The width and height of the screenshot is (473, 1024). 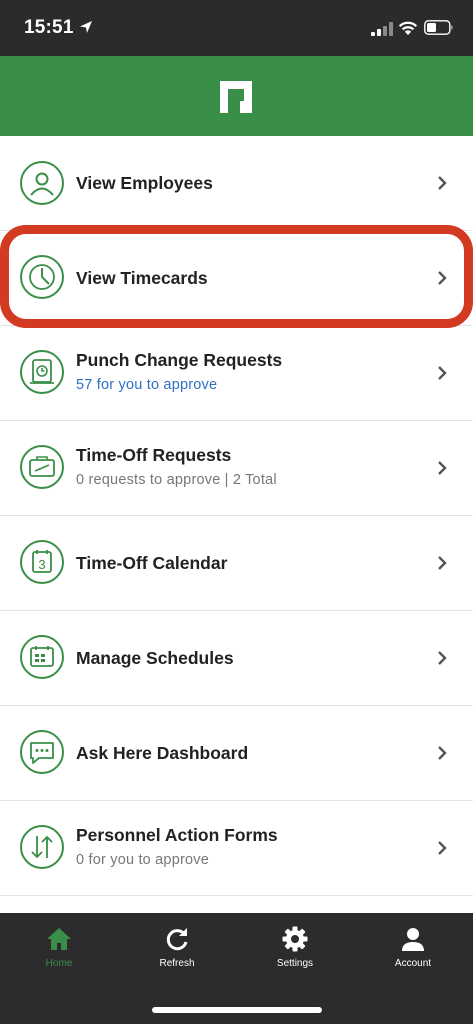 What do you see at coordinates (382, 29) in the screenshot?
I see `cellular-signal-icon` at bounding box center [382, 29].